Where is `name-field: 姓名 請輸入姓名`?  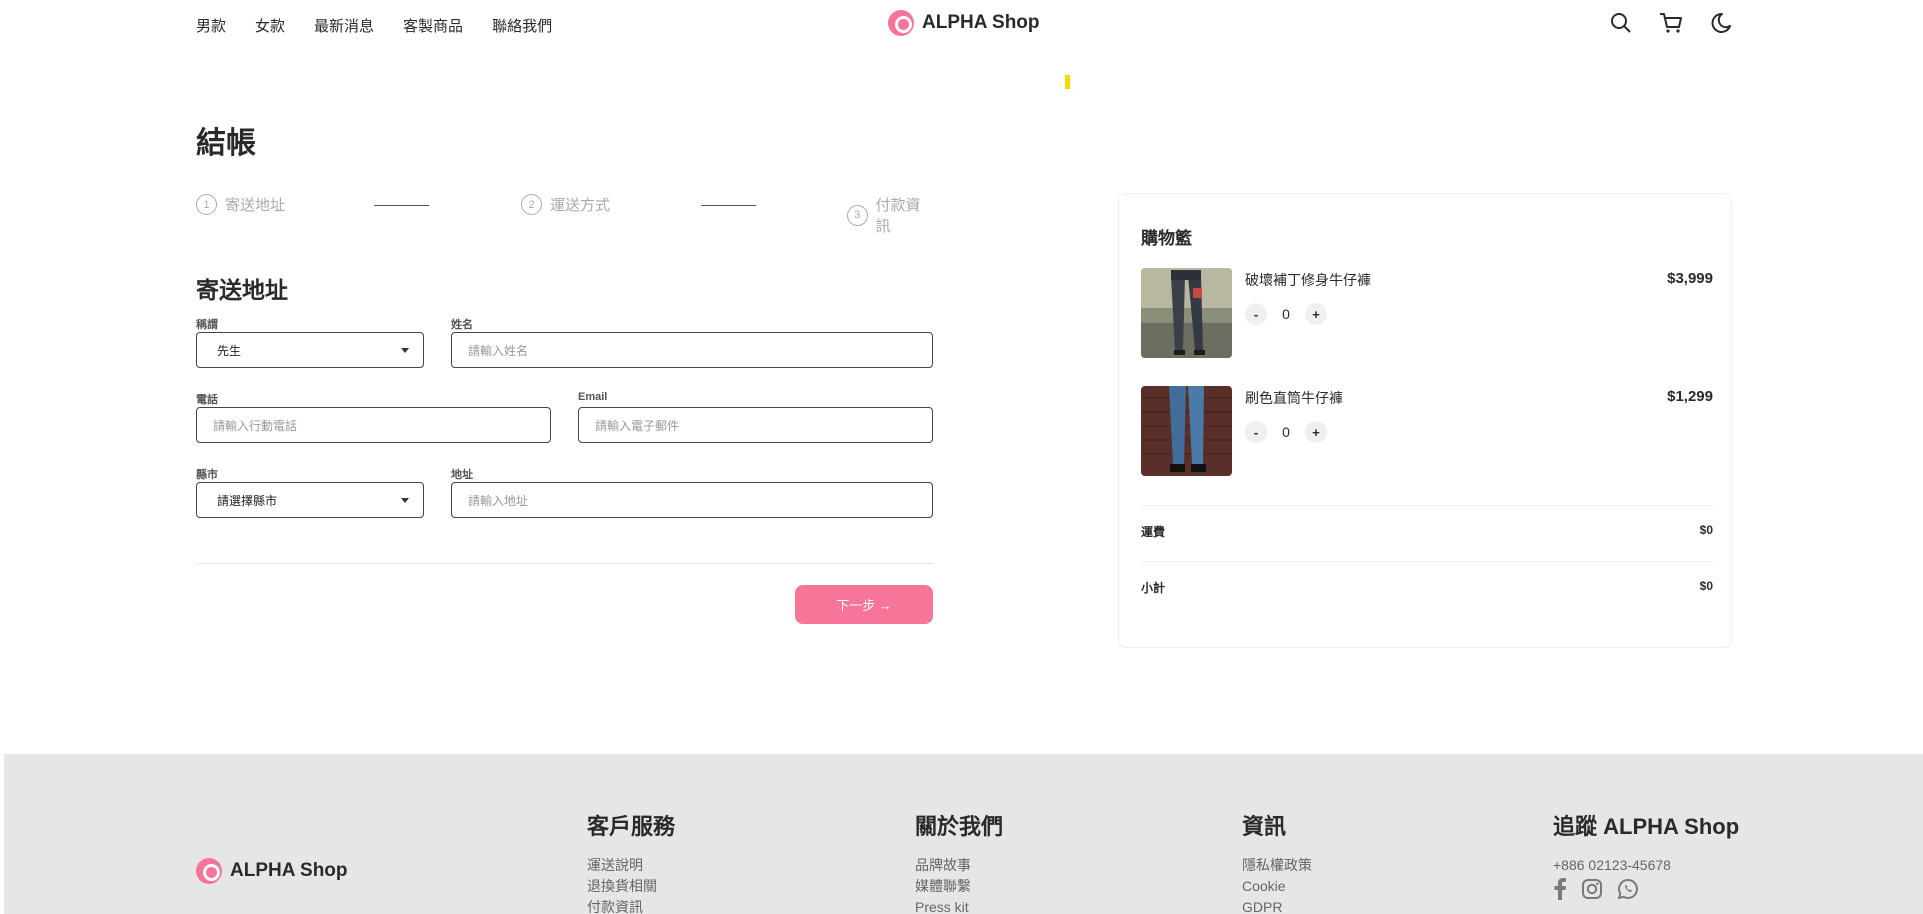 name-field: 姓名 請輸入姓名 is located at coordinates (692, 342).